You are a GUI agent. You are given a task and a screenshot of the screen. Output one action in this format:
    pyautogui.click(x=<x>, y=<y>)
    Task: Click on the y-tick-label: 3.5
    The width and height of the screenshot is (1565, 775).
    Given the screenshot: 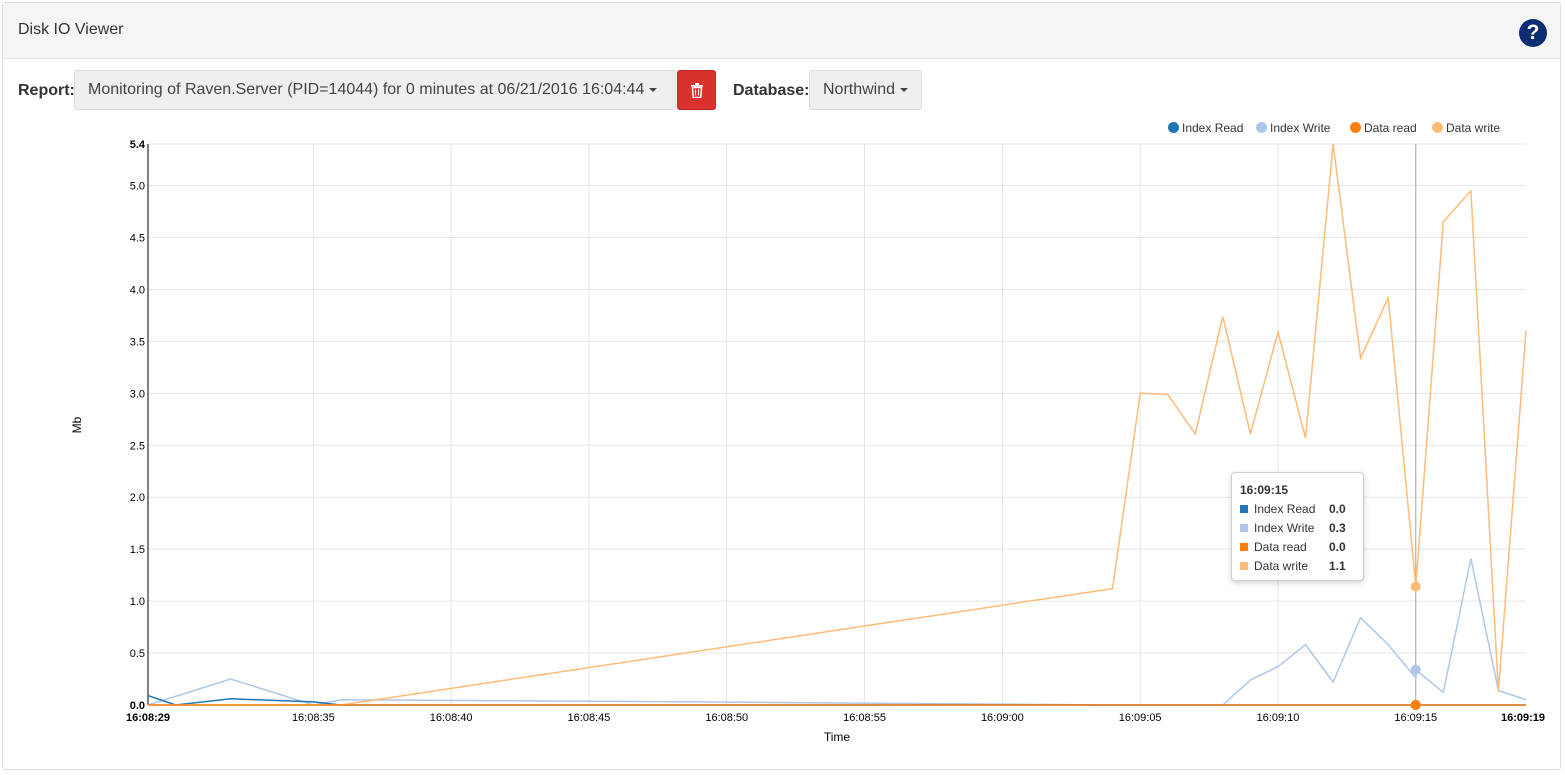 What is the action you would take?
    pyautogui.click(x=137, y=342)
    